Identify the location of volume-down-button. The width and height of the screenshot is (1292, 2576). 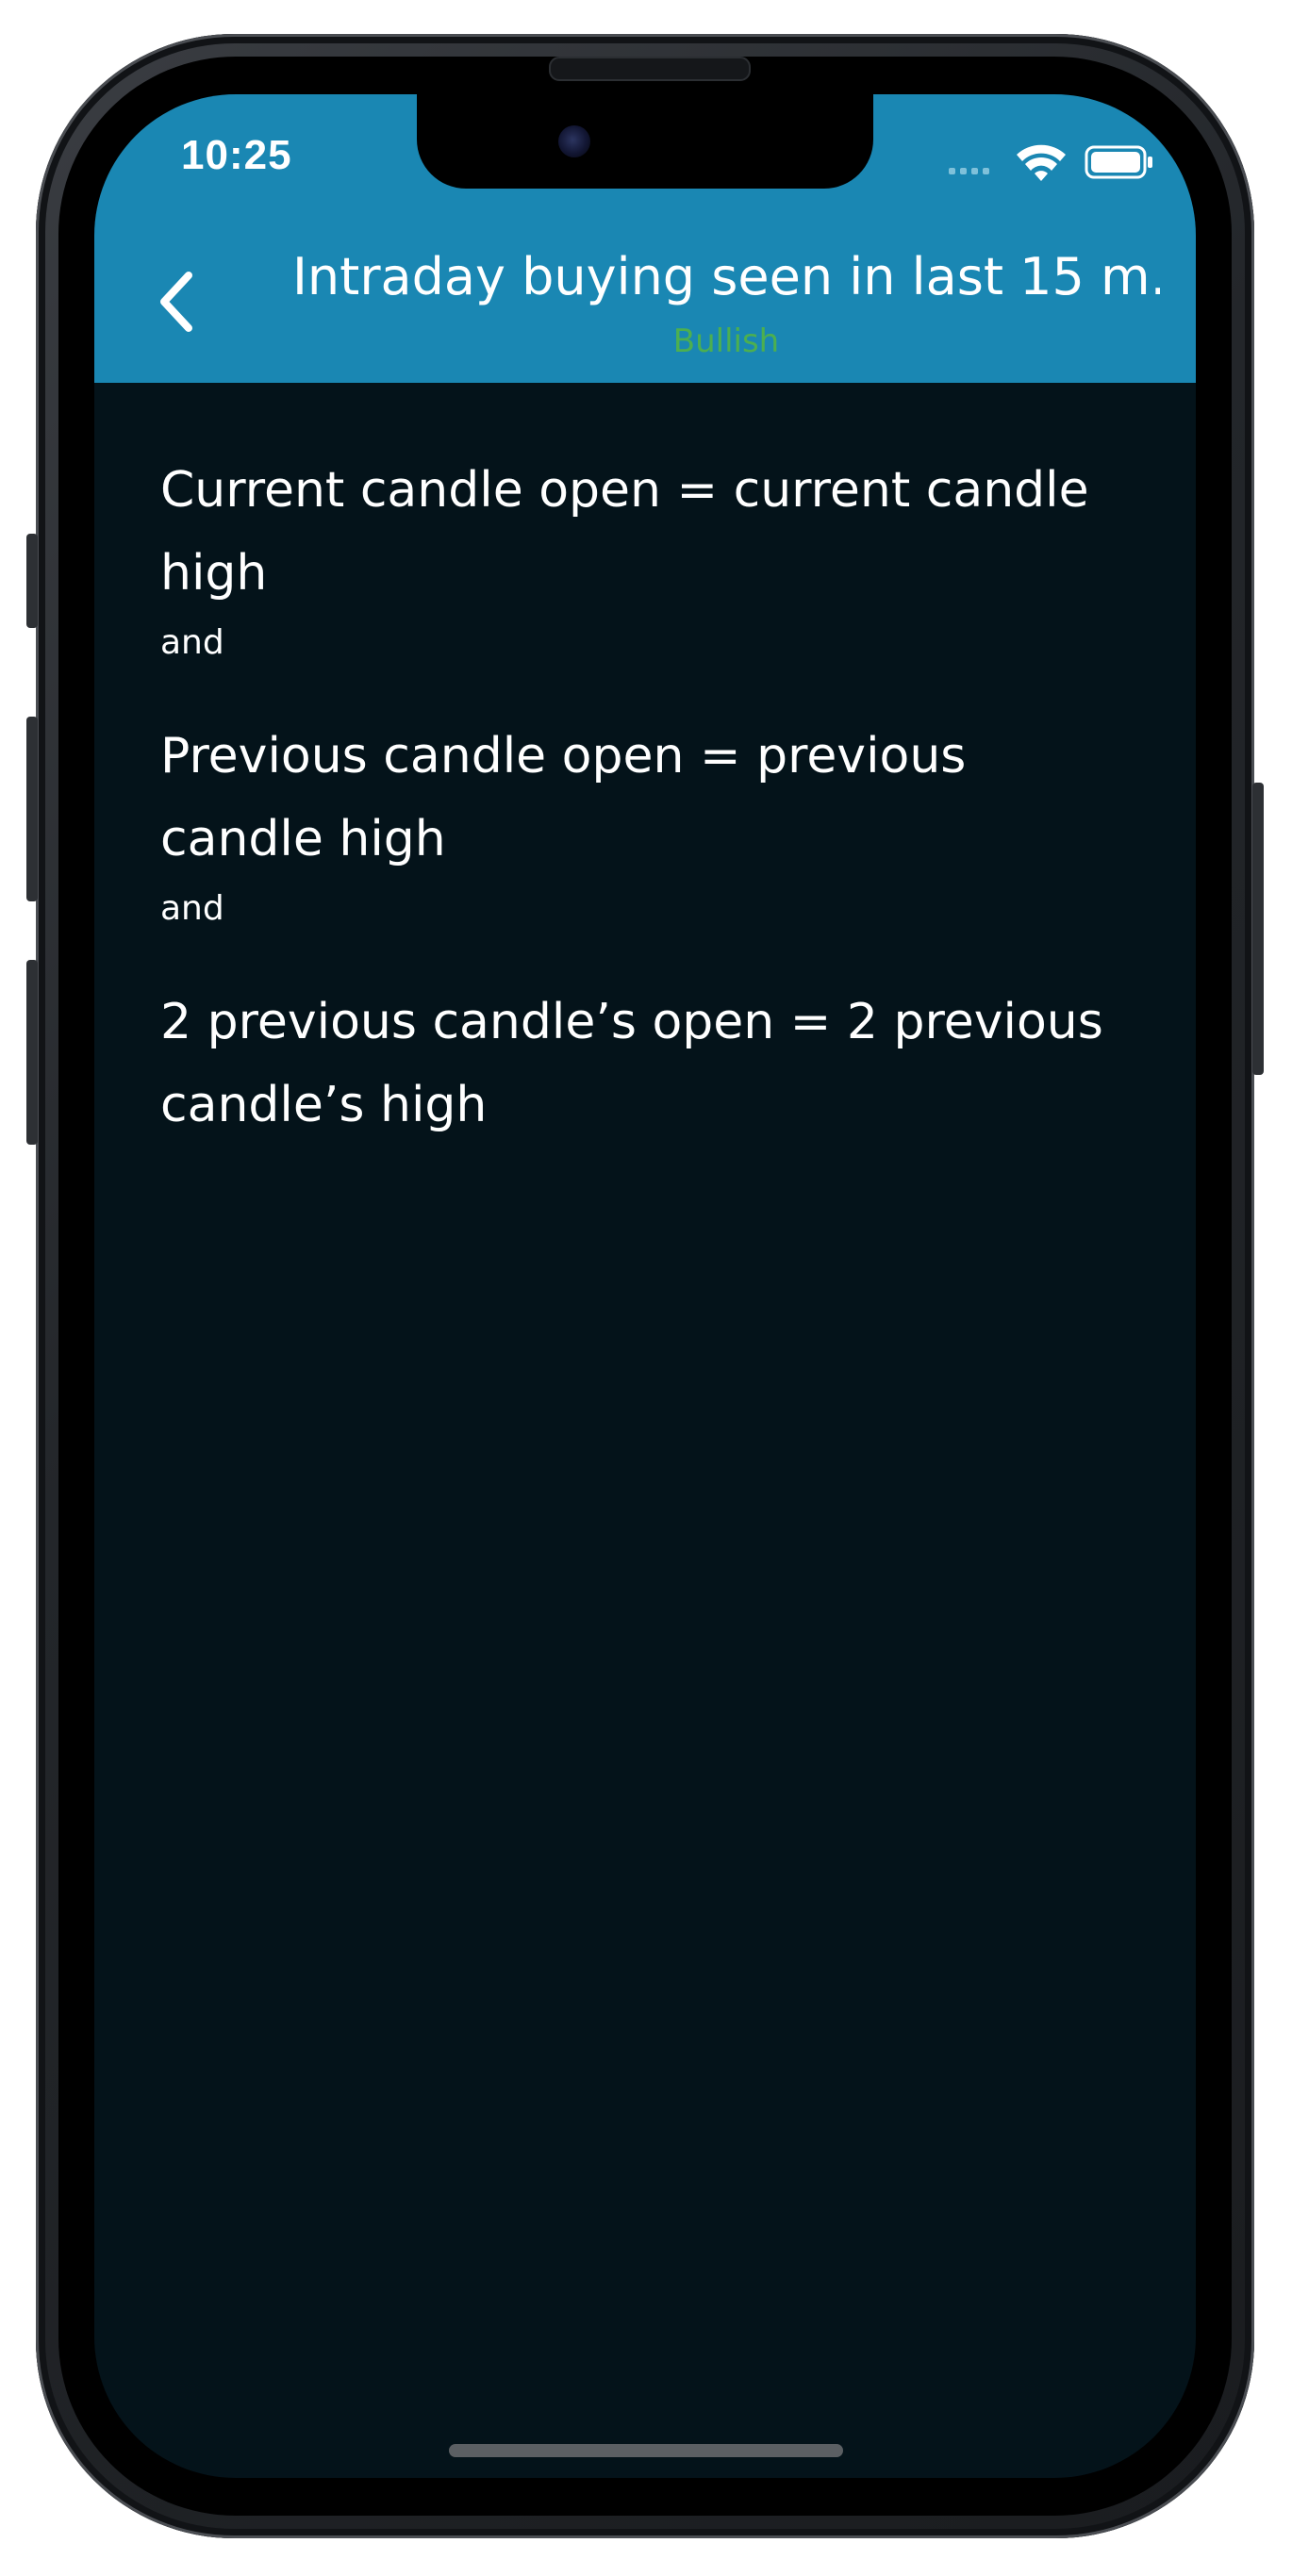
(32, 1052).